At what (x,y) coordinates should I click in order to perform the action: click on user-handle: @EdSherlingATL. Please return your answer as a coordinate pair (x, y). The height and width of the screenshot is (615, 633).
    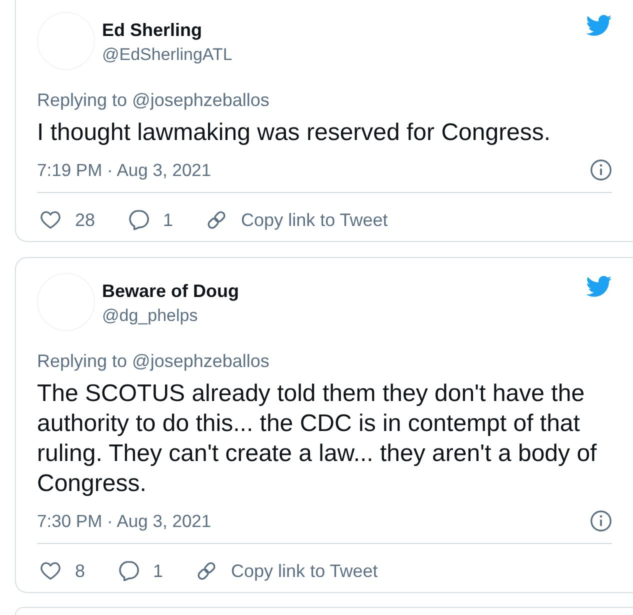
    Looking at the image, I should click on (343, 55).